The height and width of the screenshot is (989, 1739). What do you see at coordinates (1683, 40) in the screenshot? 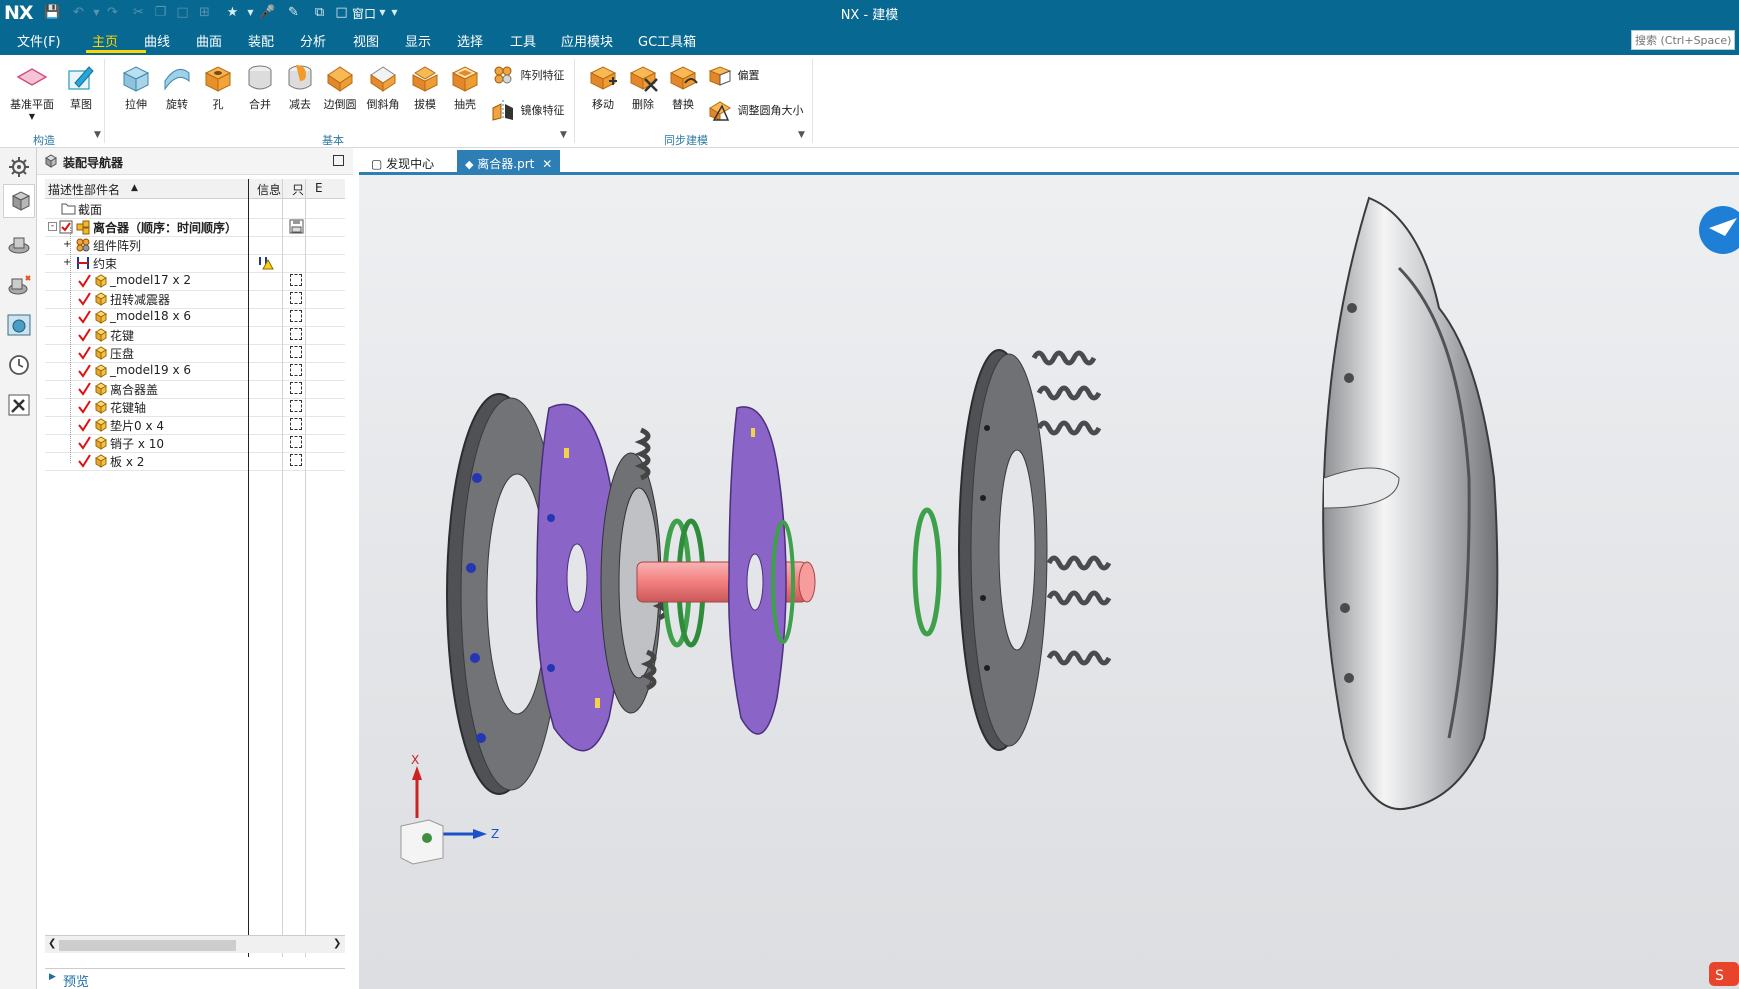
I see `command-search-input` at bounding box center [1683, 40].